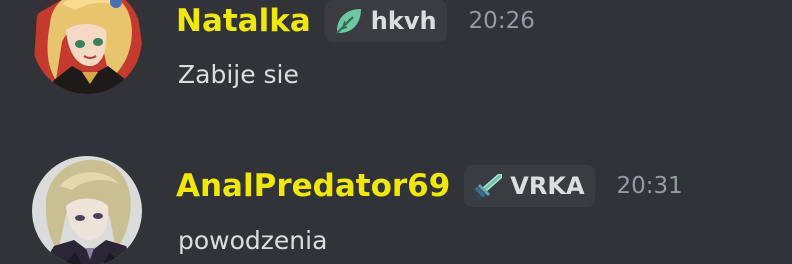  I want to click on message-header: Natalka hkvh 20:26, so click(355, 21).